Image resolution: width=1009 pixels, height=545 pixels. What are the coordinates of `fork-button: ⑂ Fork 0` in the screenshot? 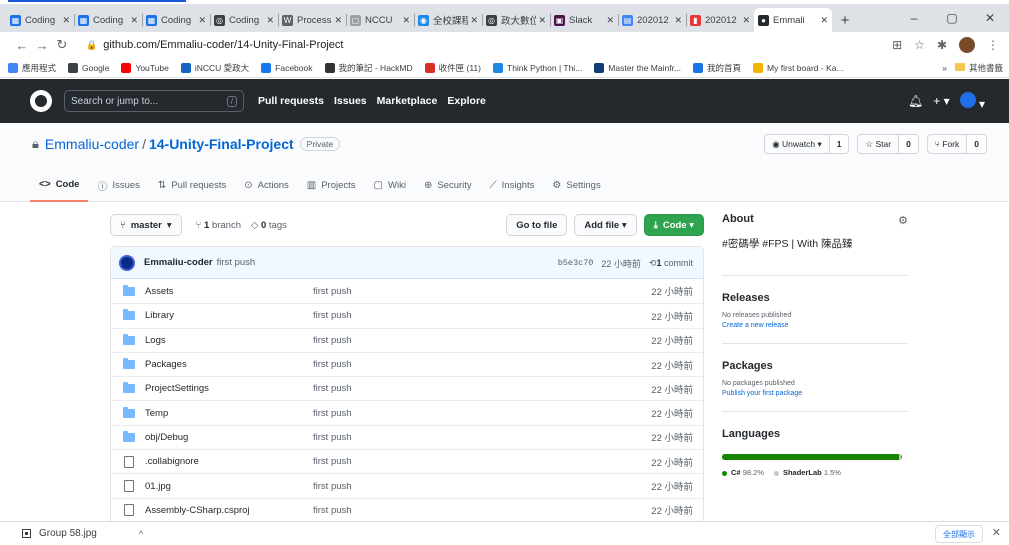 It's located at (956, 144).